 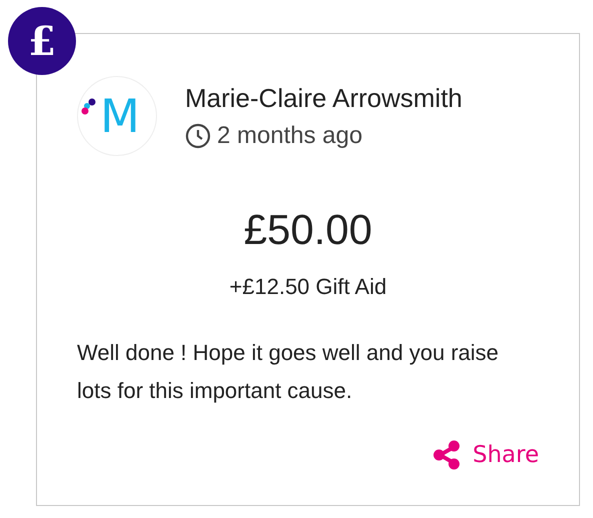 I want to click on donor-name: Marie-Claire Arrowsmith, so click(x=323, y=98).